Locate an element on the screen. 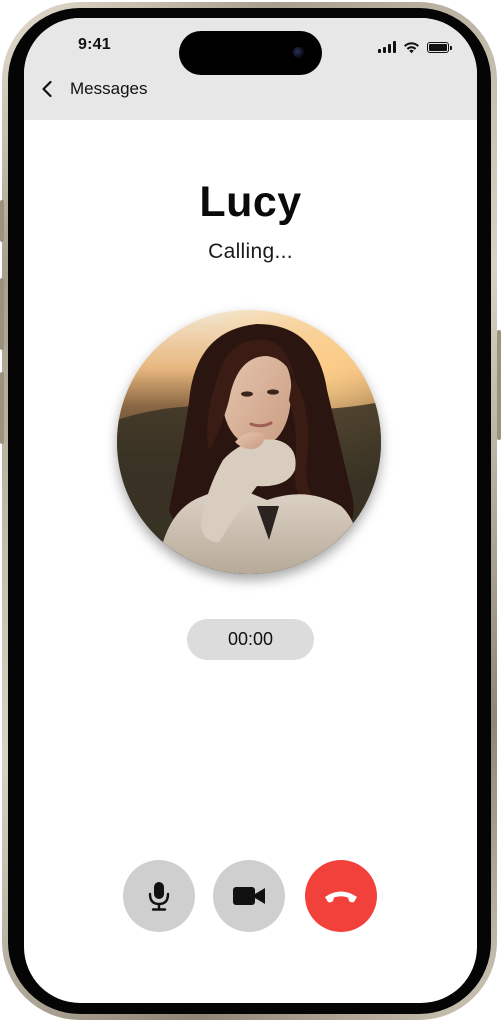  front-camera-icon is located at coordinates (298, 52).